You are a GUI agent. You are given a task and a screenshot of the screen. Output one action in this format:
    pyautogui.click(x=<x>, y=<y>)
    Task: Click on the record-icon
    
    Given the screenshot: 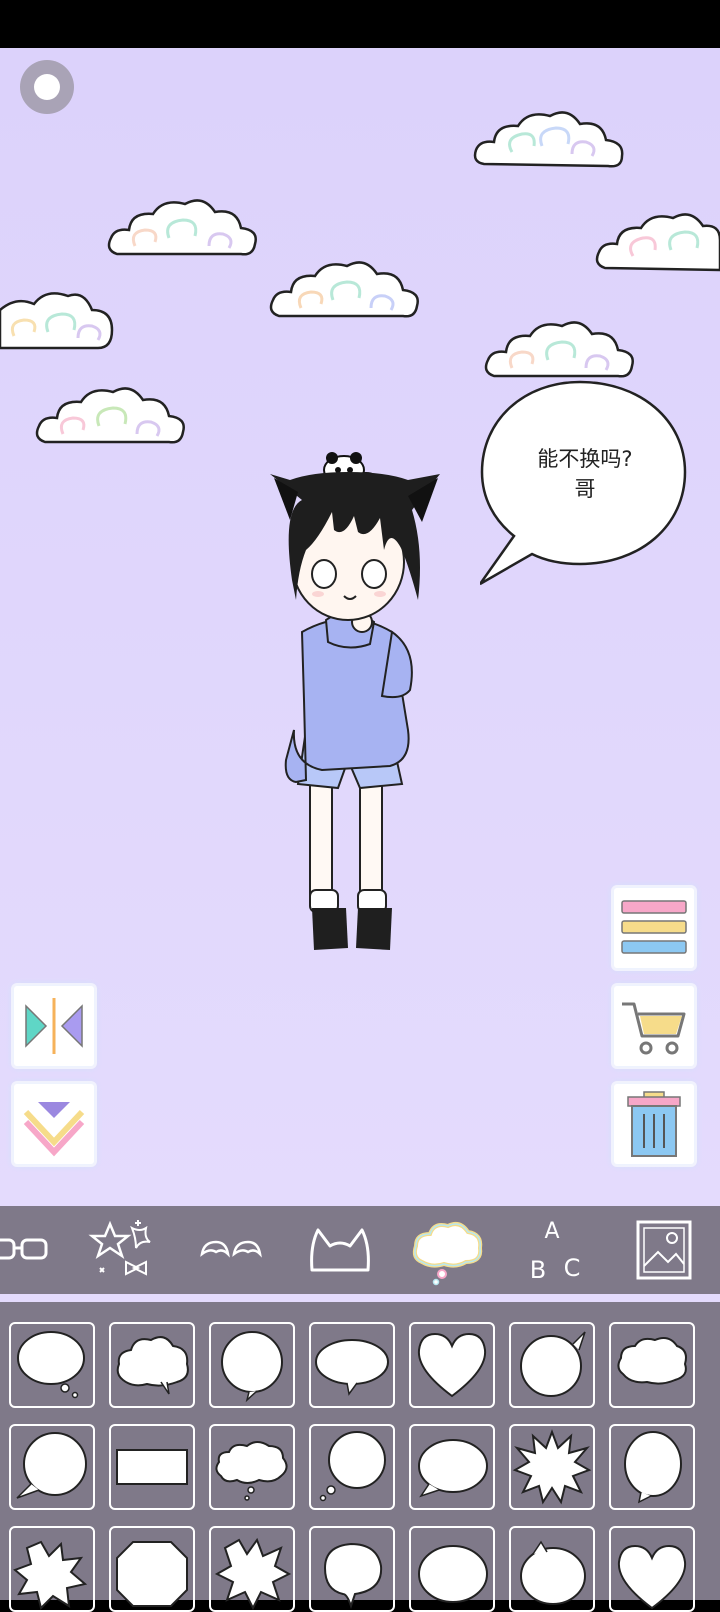 What is the action you would take?
    pyautogui.click(x=47, y=87)
    